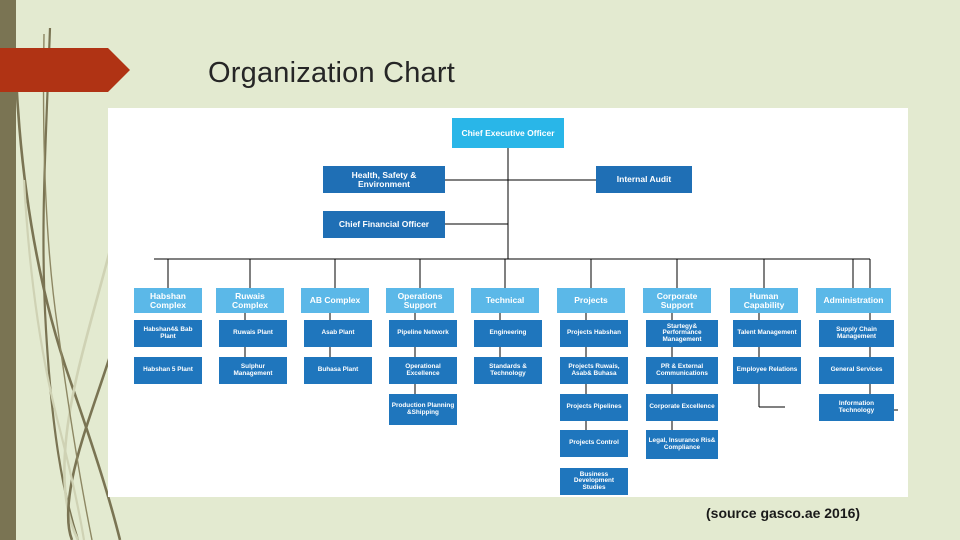  I want to click on org-unit-operations-support-2: Operational Excellence, so click(423, 370).